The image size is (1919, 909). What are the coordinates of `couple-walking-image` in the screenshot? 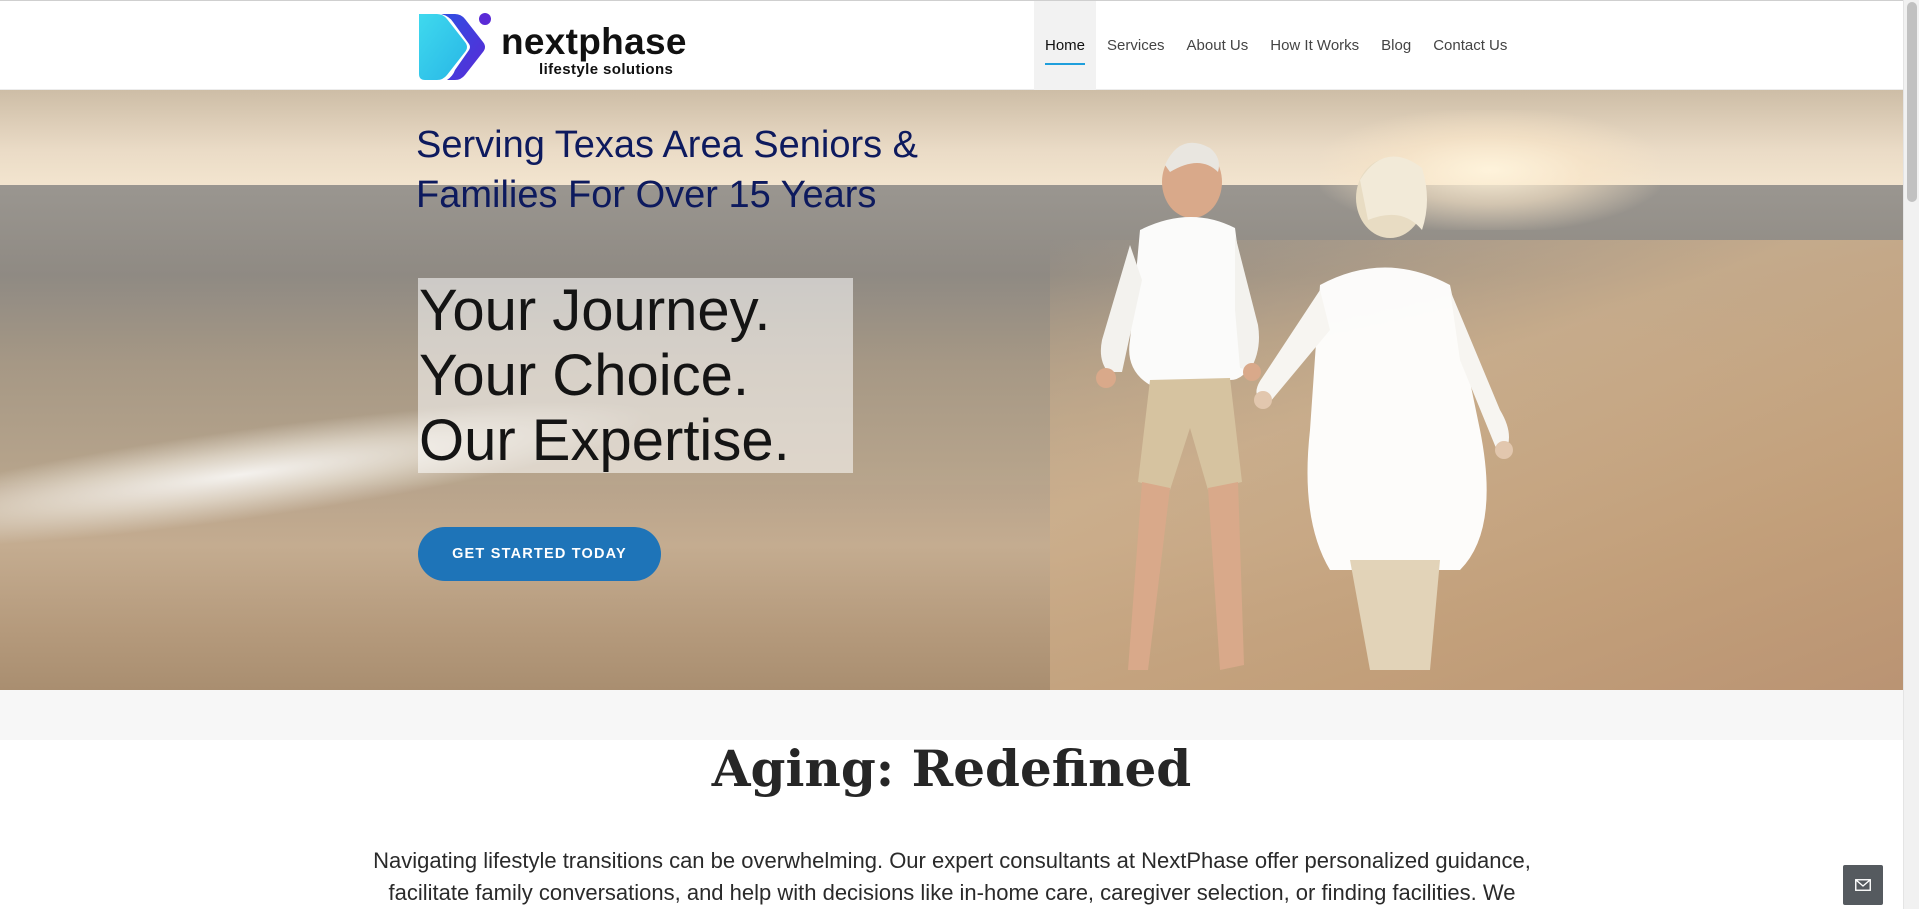 It's located at (1304, 406).